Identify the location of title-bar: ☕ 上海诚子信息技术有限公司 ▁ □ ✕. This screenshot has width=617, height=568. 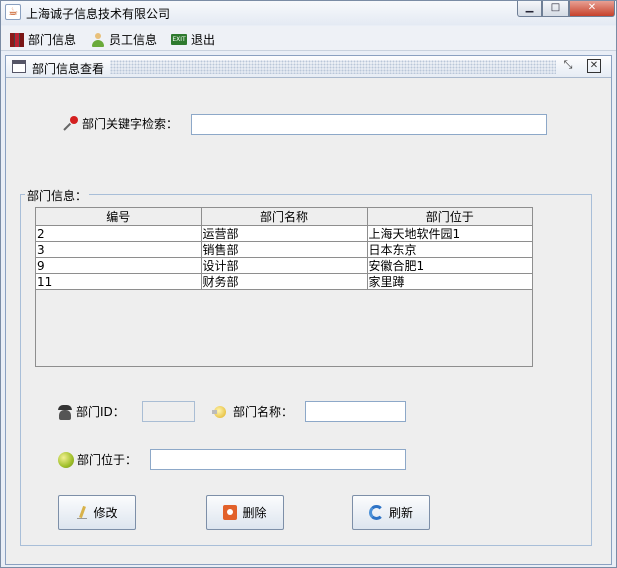
(308, 13).